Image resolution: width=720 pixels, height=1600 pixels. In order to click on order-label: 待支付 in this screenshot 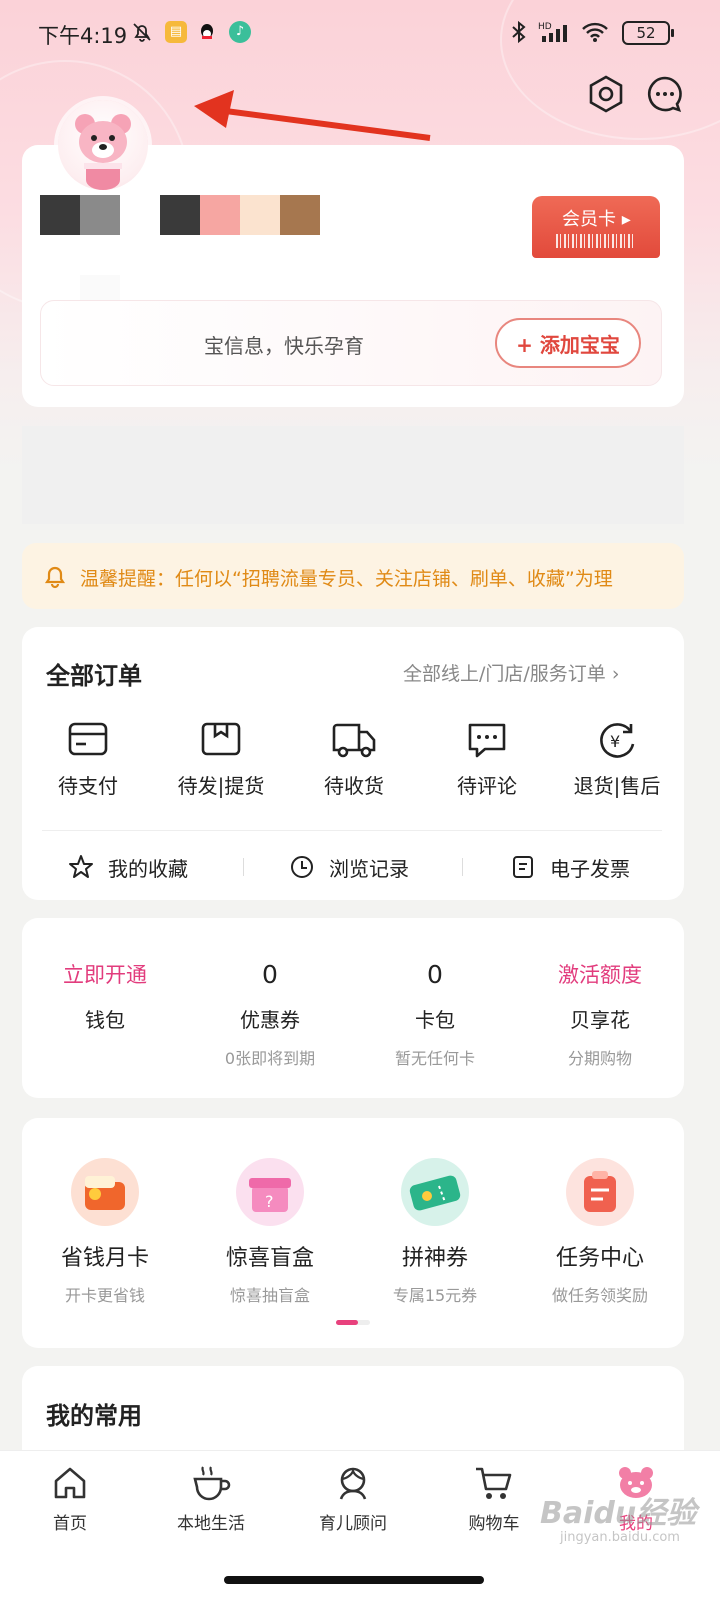, I will do `click(88, 786)`.